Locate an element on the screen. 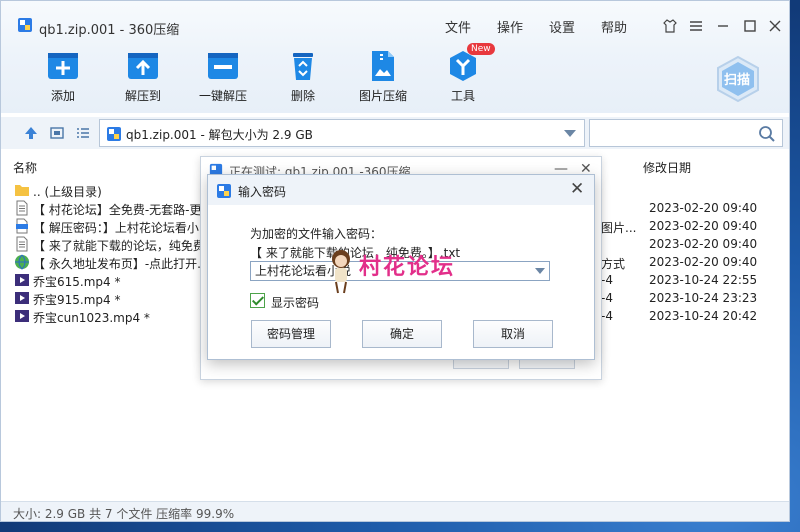  toolbar: 添加 解压到 一键解压 删除 图片压缩 工具 扫描 is located at coordinates (395, 80).